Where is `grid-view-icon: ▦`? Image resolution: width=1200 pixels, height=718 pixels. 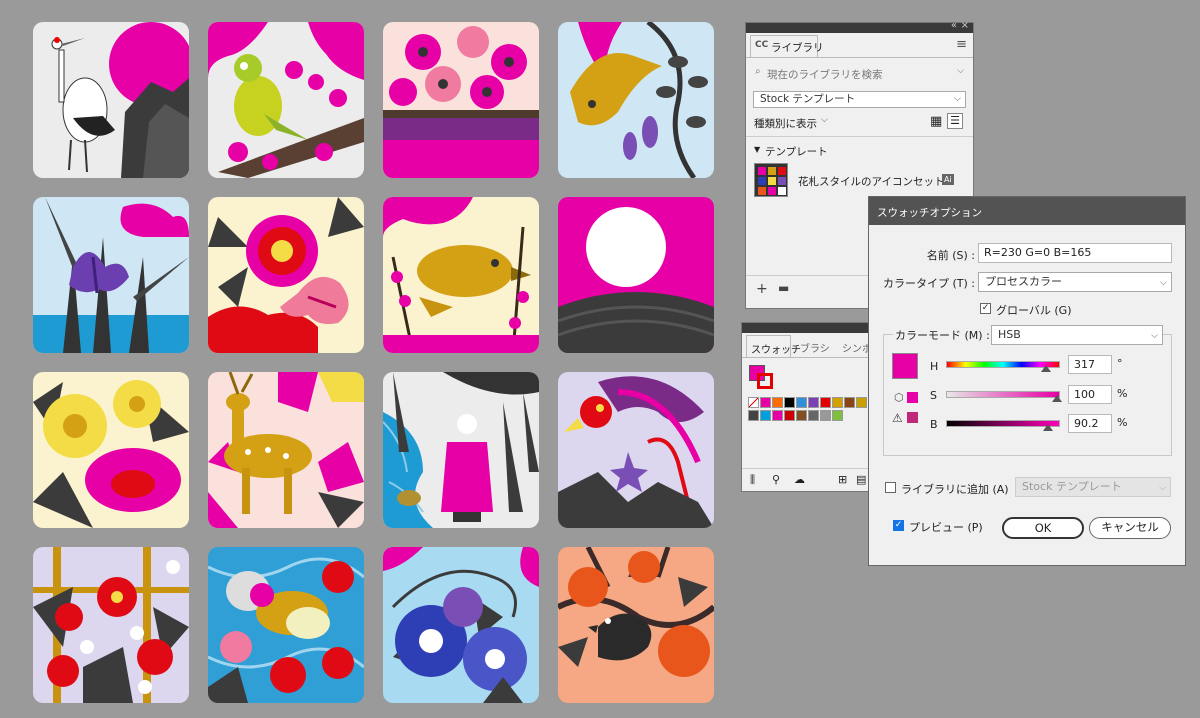 grid-view-icon: ▦ is located at coordinates (936, 121).